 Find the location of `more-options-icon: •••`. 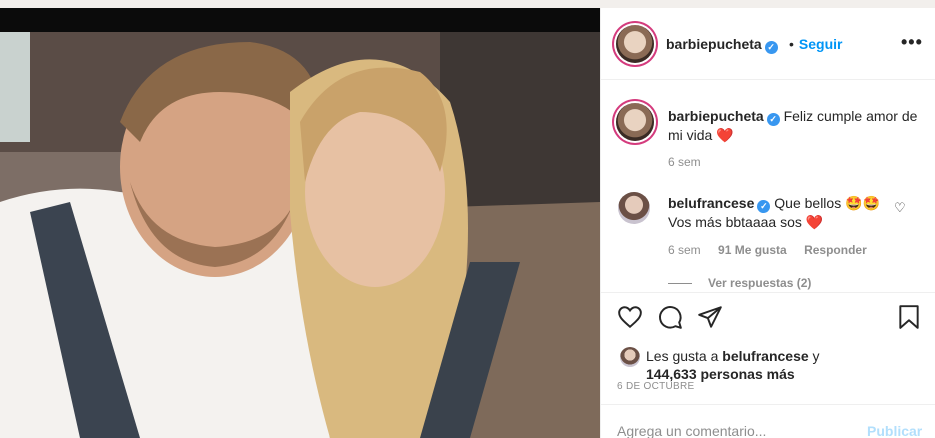

more-options-icon: ••• is located at coordinates (912, 42).